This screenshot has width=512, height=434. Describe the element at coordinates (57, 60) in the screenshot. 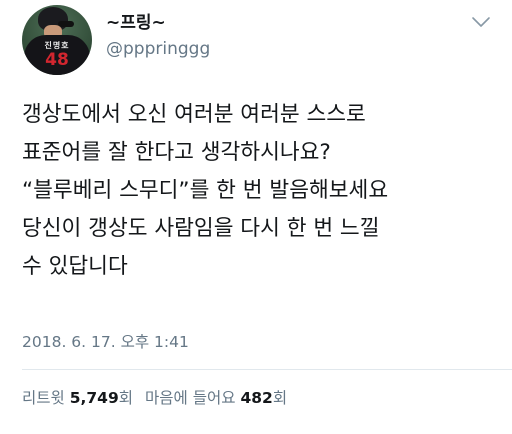

I see `avatar-jersey-number: 48` at that location.